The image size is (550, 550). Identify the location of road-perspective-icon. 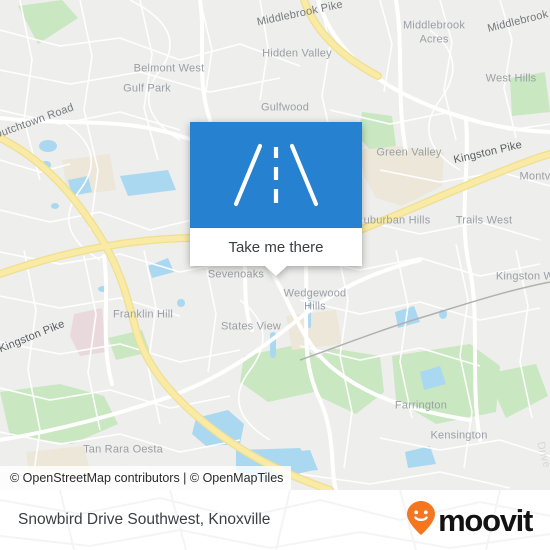
(276, 175).